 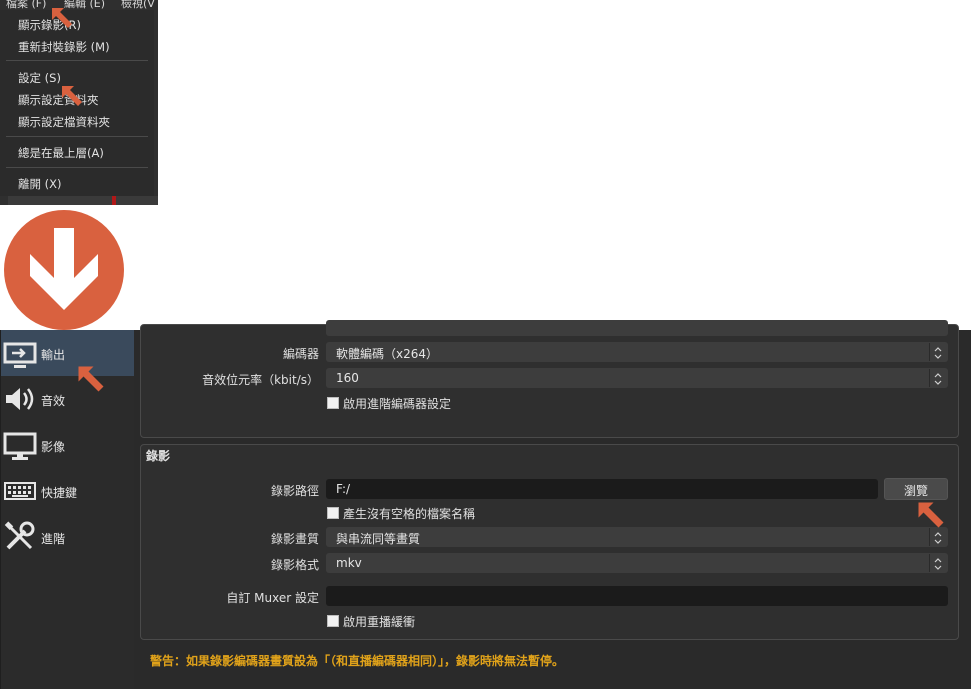 I want to click on menu-item-settings: 設定 (S), so click(x=39, y=78).